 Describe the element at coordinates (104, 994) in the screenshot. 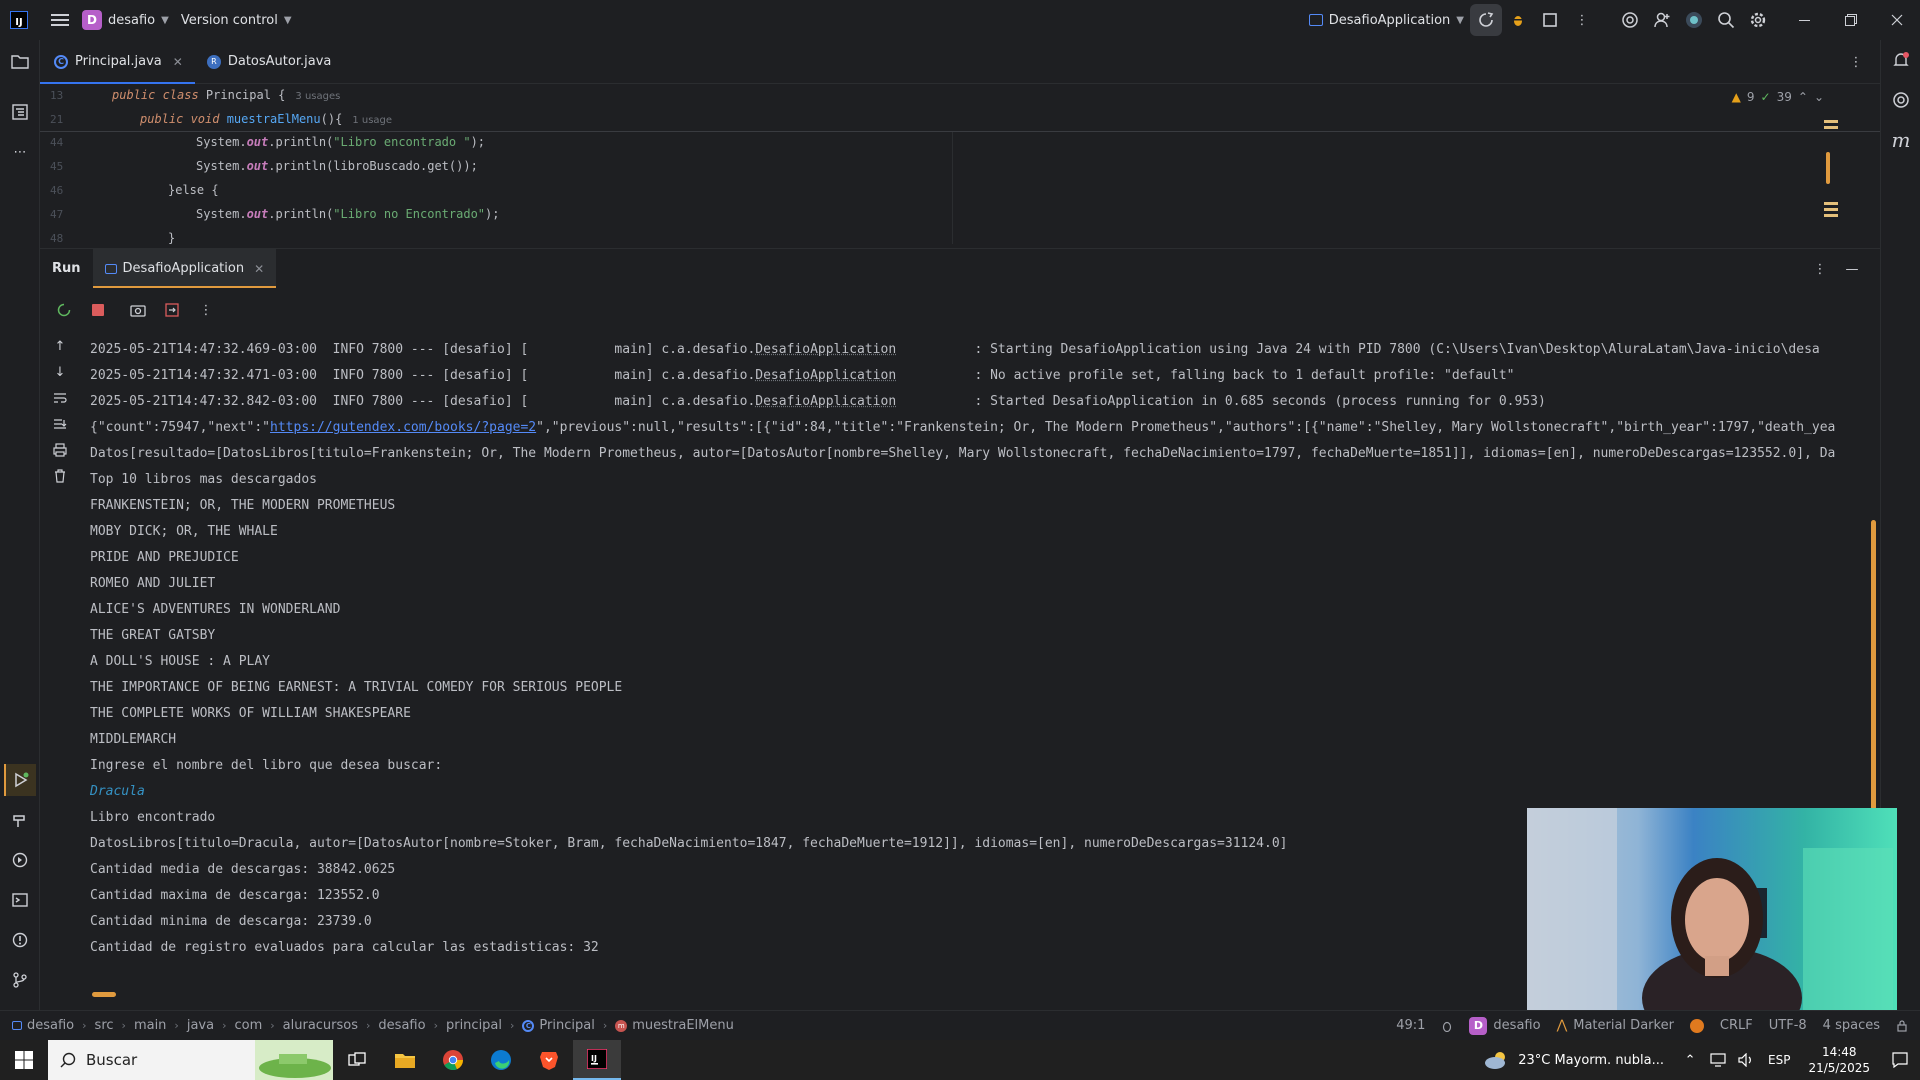

I see `console-horizontal-scrollbar` at that location.